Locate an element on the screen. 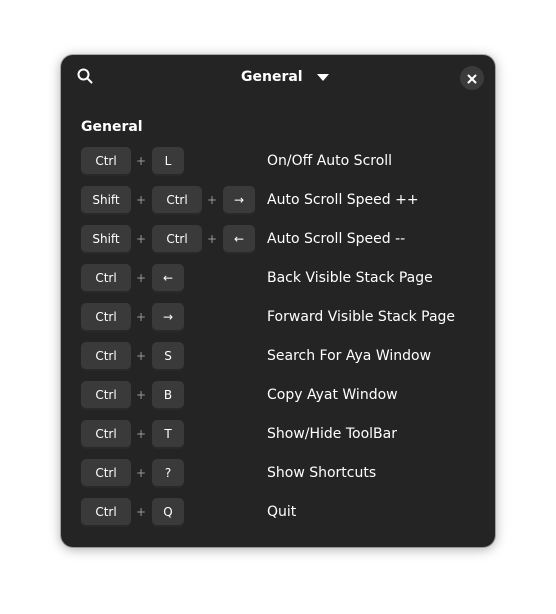 The image size is (556, 614). shortcut-row: Ctrl + B Copy Ayat Window is located at coordinates (281, 400).